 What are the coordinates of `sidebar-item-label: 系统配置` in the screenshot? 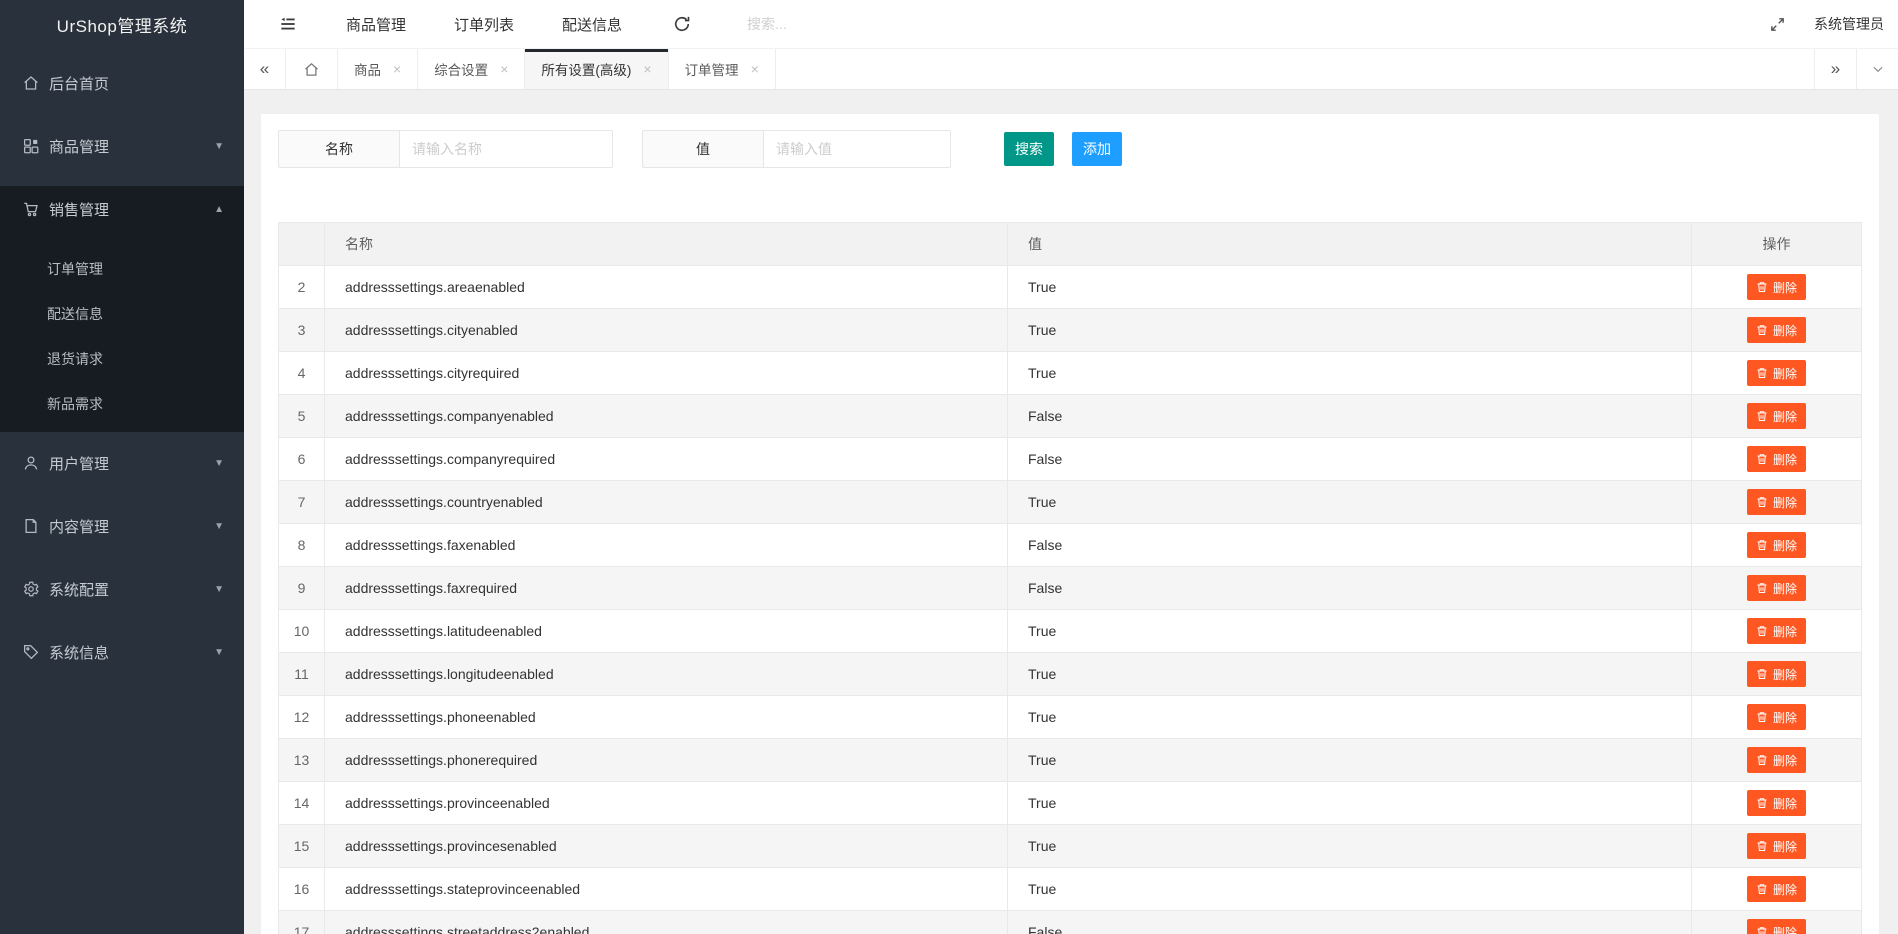 It's located at (79, 590).